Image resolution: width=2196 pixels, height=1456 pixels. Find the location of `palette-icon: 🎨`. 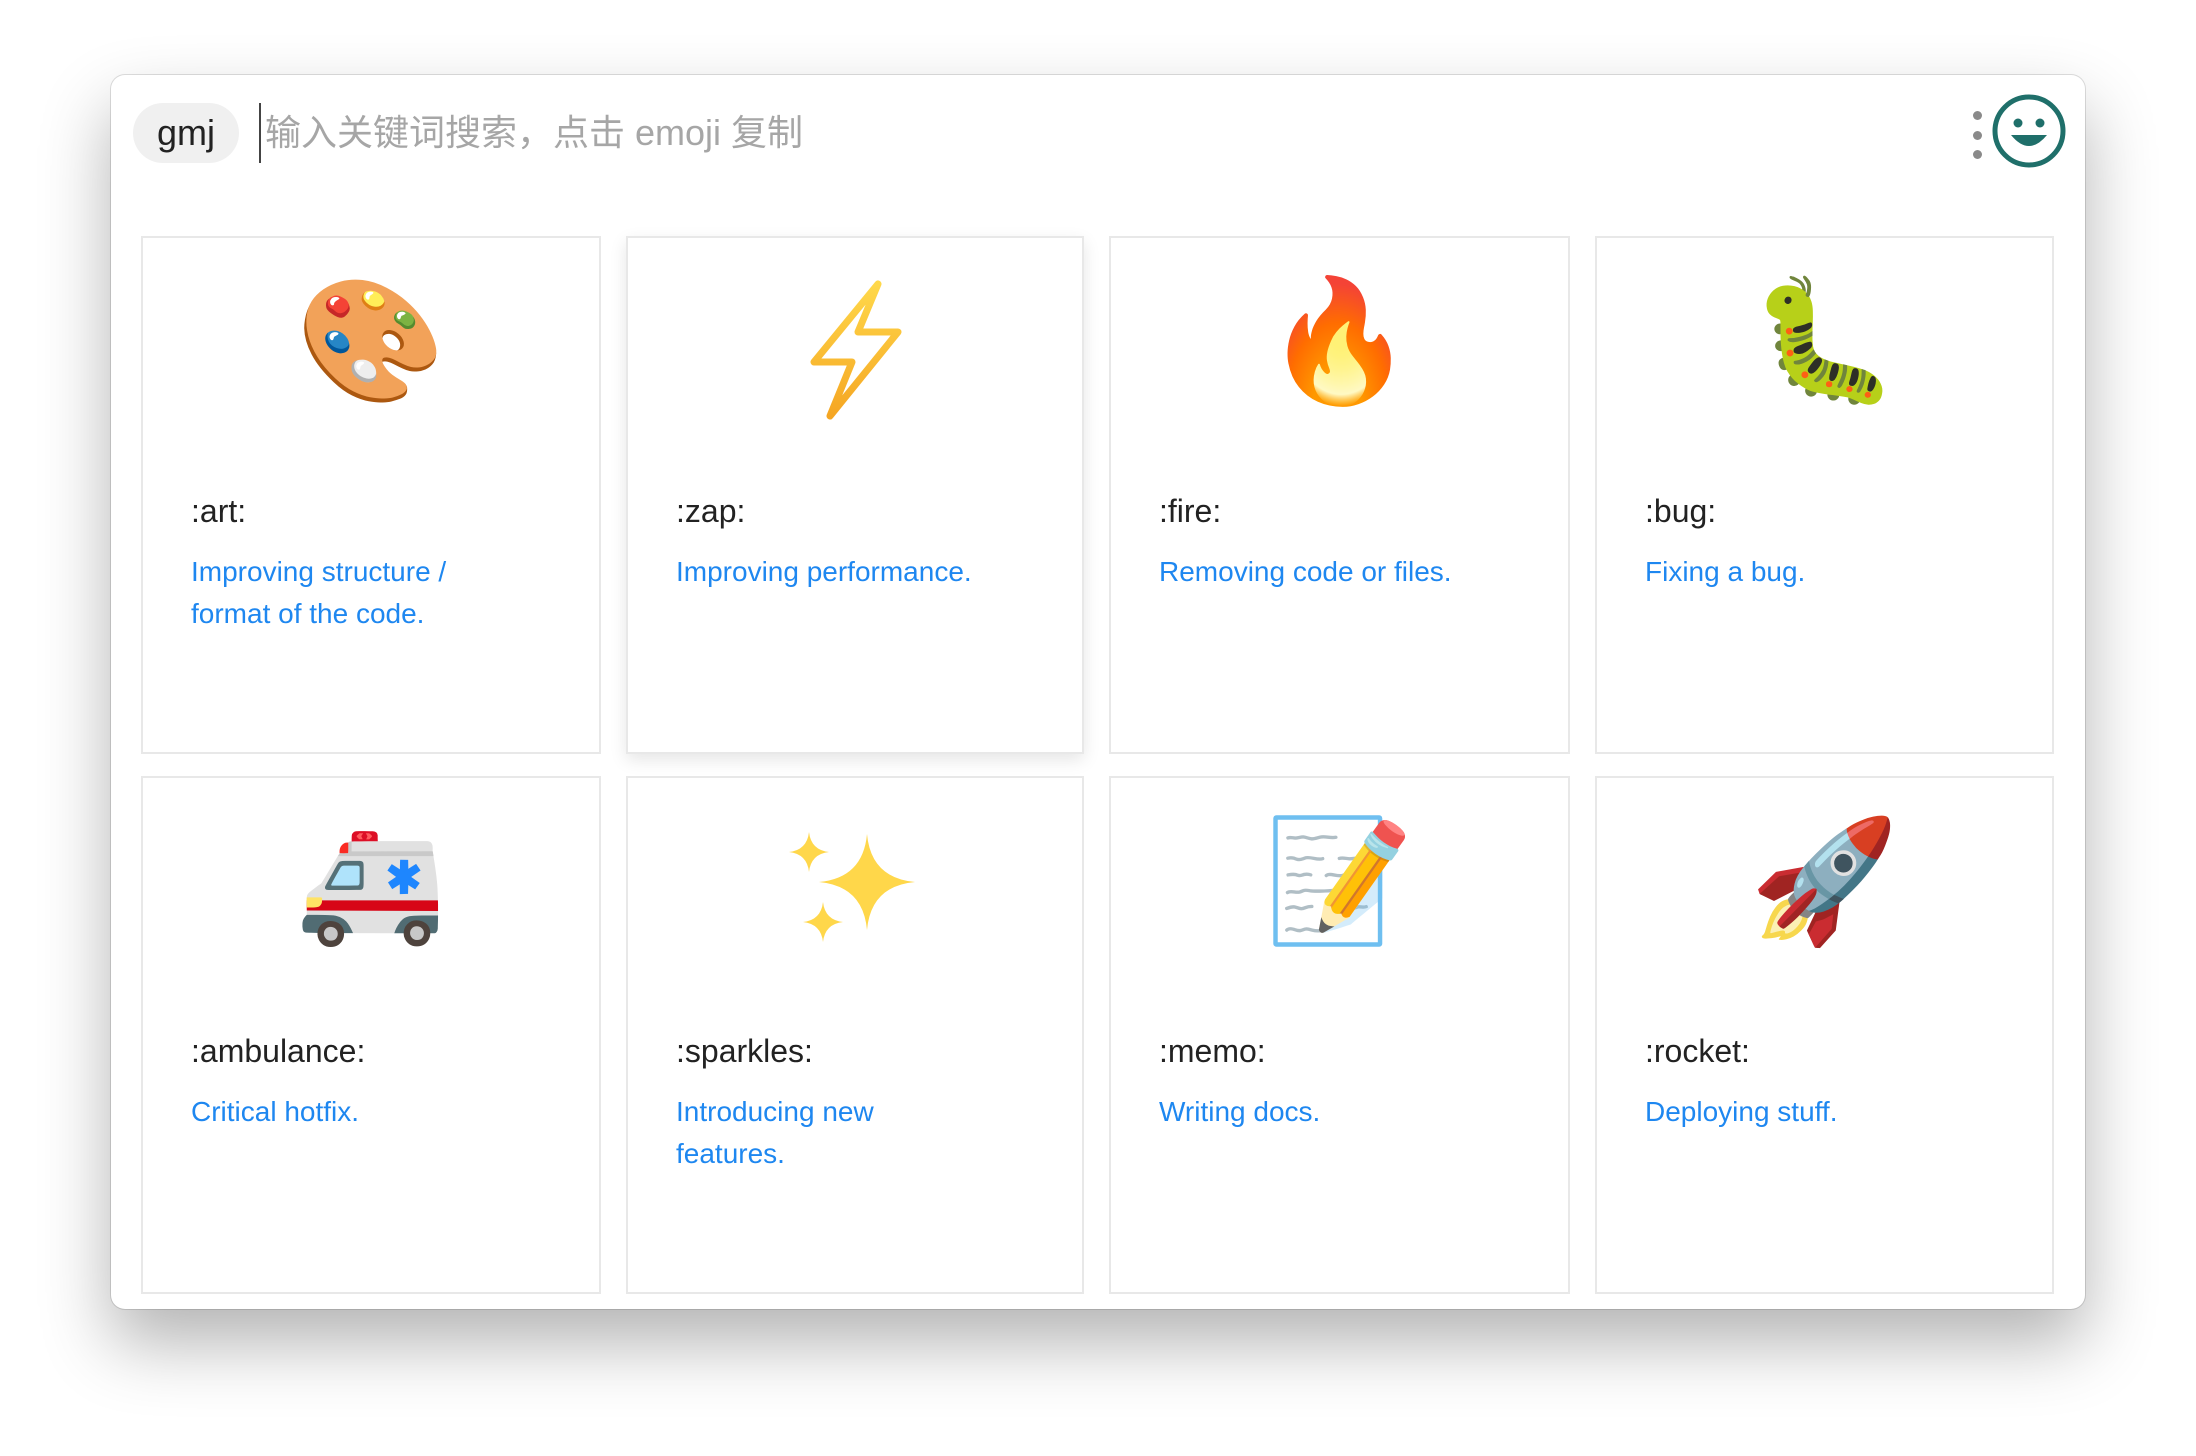

palette-icon: 🎨 is located at coordinates (371, 341).